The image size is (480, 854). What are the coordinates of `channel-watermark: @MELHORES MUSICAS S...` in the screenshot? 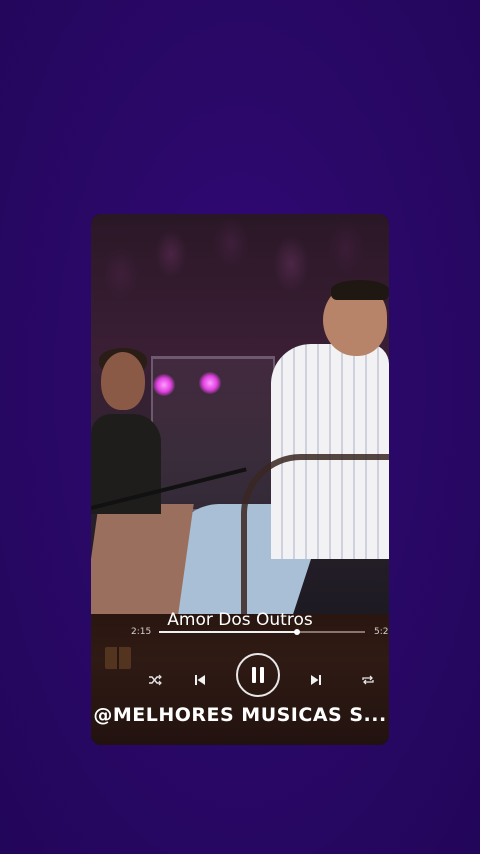 It's located at (240, 715).